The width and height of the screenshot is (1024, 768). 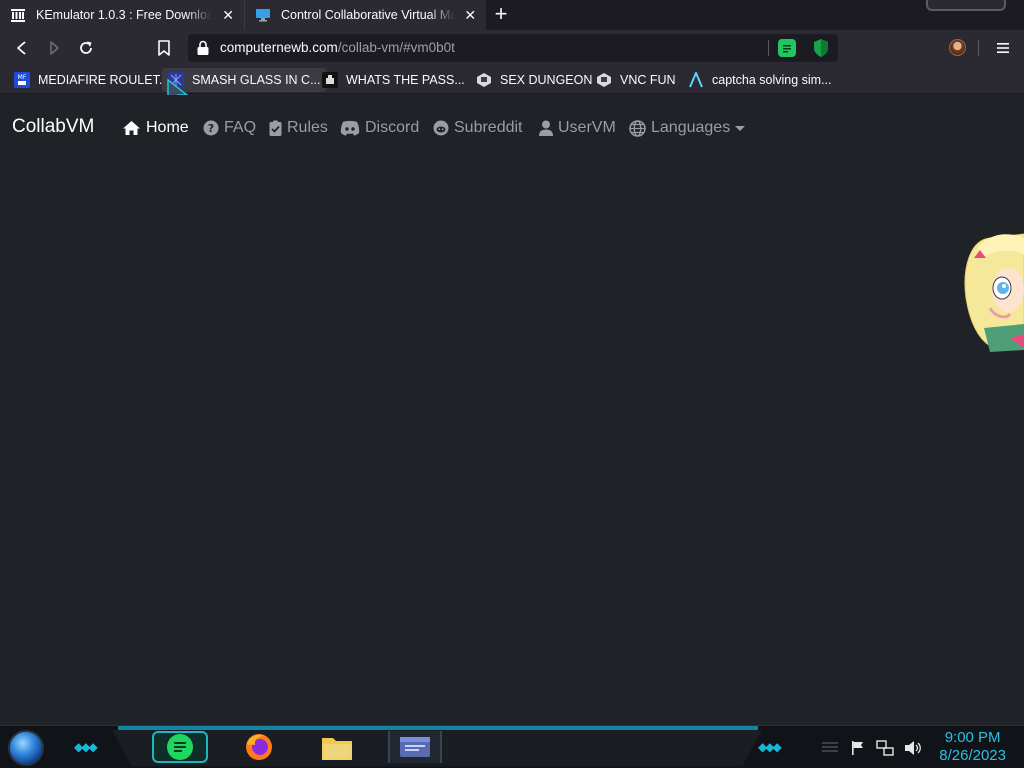 What do you see at coordinates (885, 748) in the screenshot?
I see `network-icon` at bounding box center [885, 748].